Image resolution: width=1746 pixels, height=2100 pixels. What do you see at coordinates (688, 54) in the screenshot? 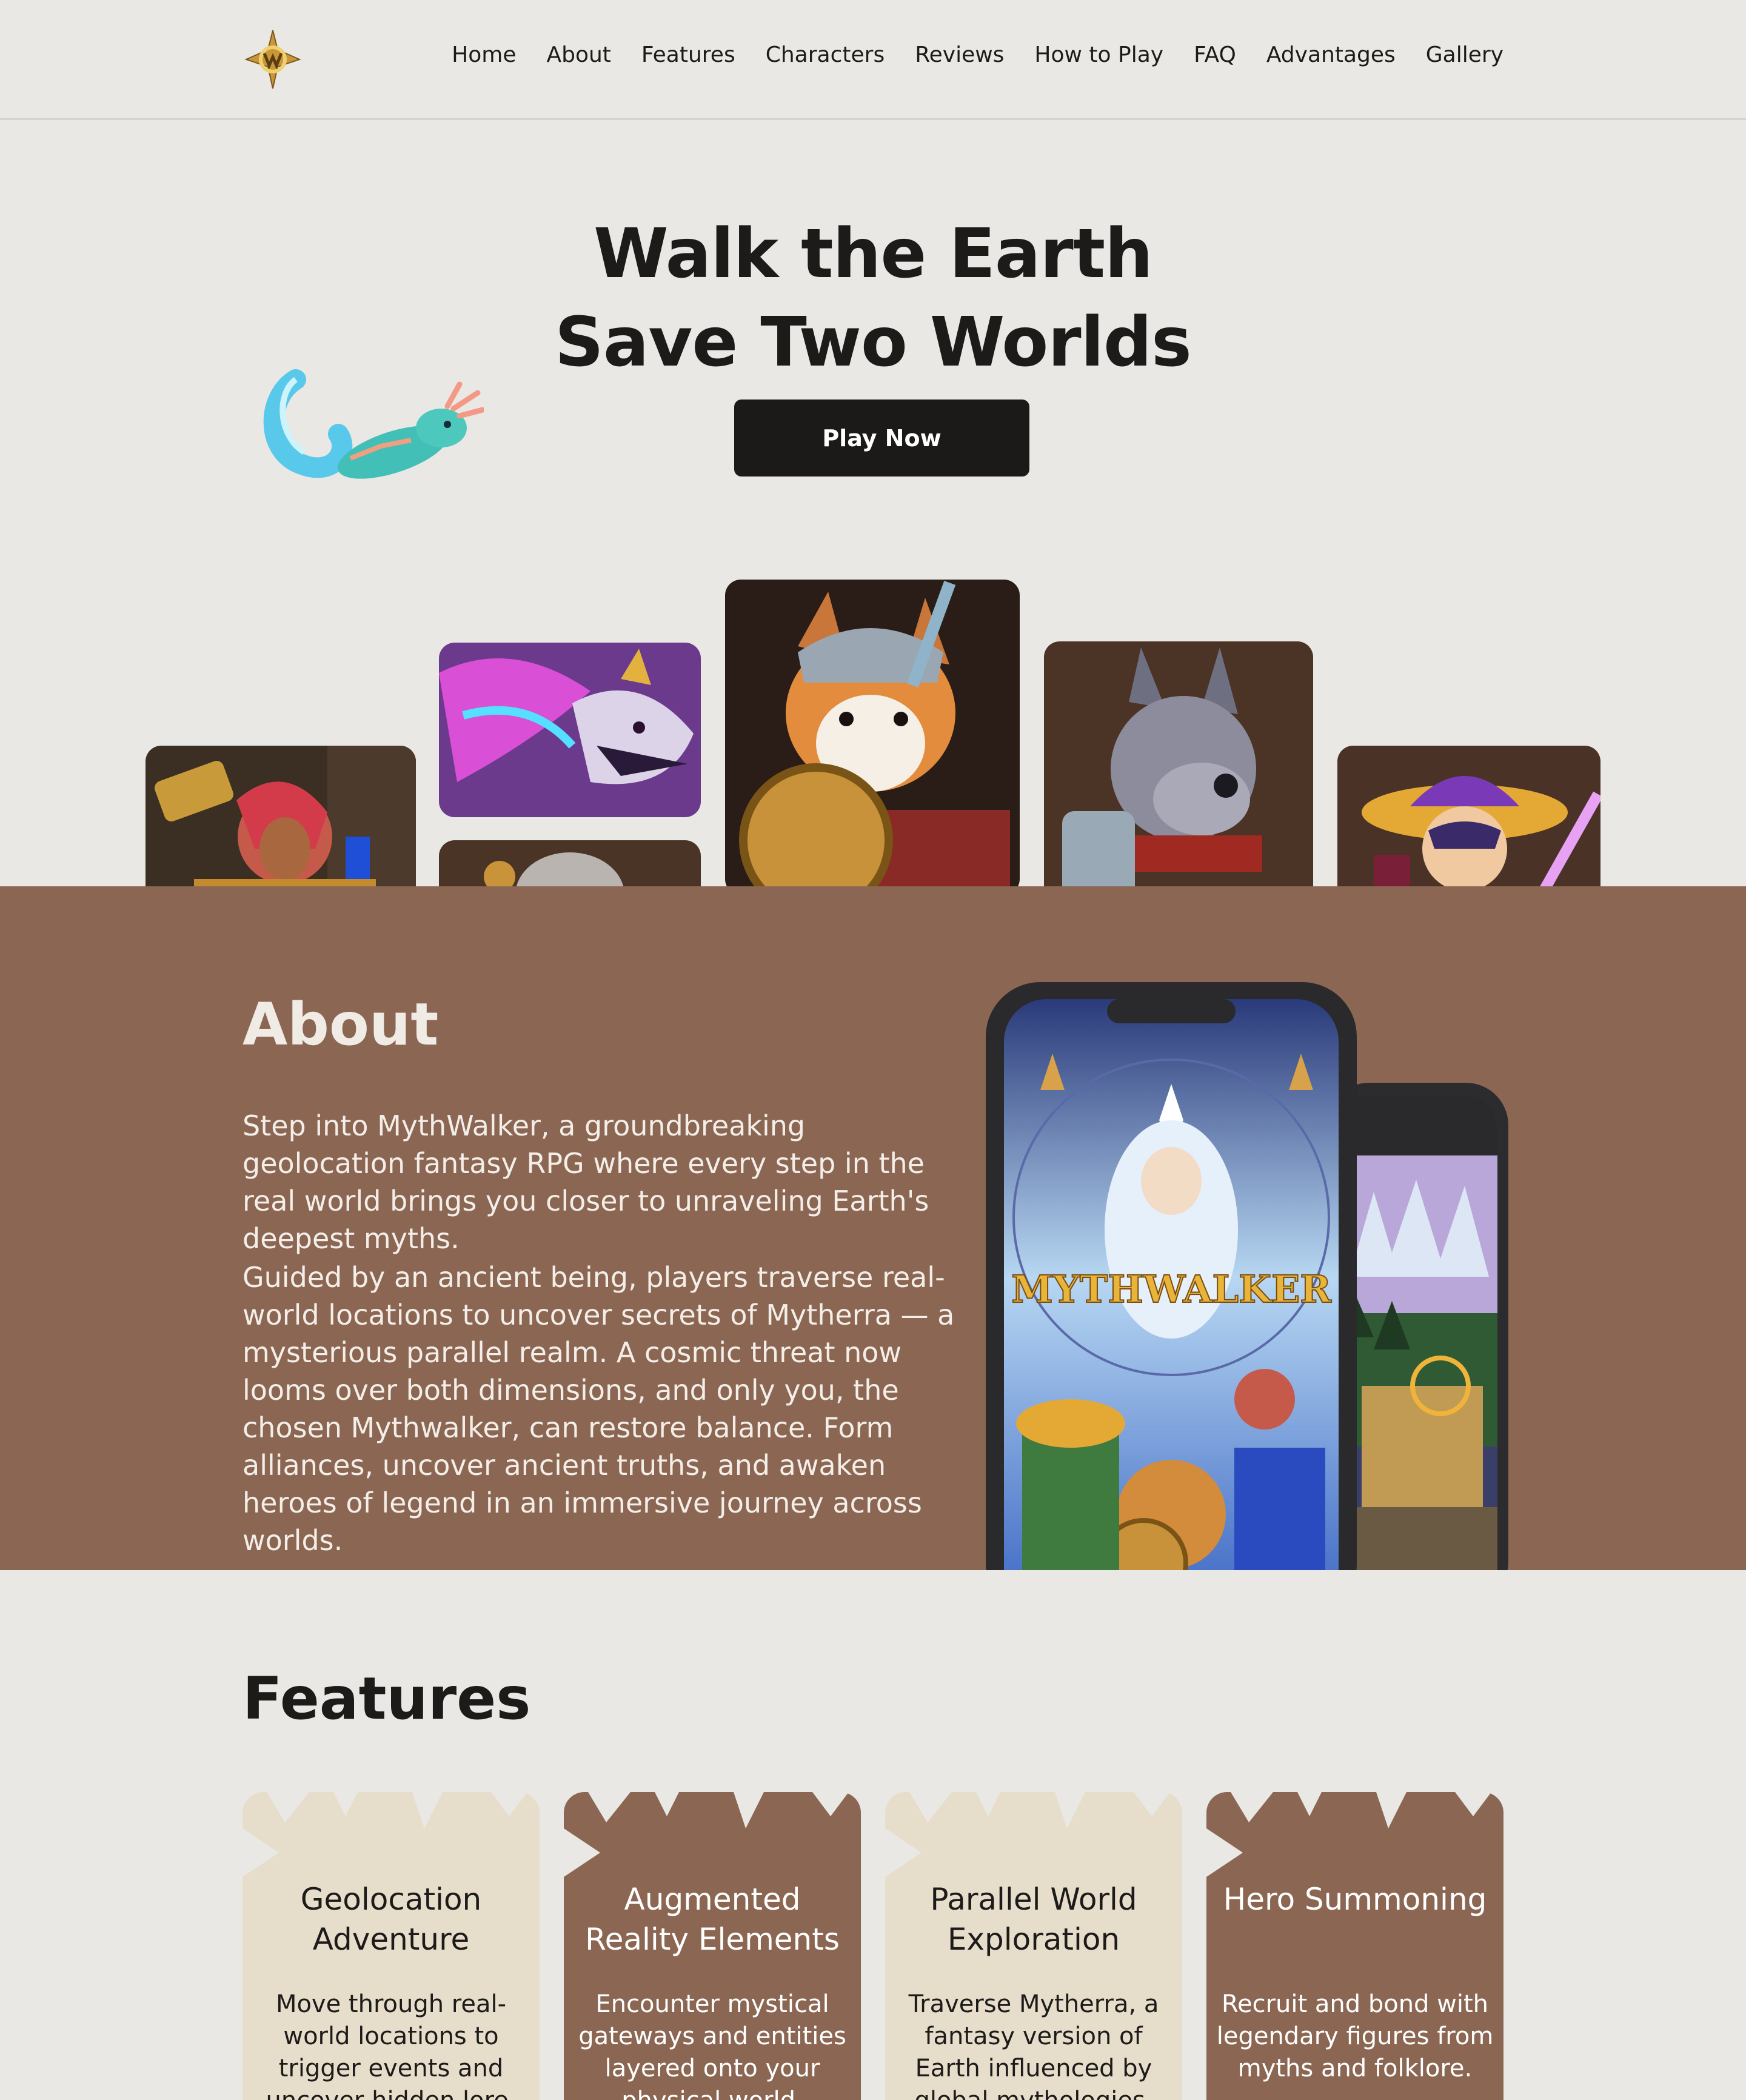
I see `nav-features: Features` at bounding box center [688, 54].